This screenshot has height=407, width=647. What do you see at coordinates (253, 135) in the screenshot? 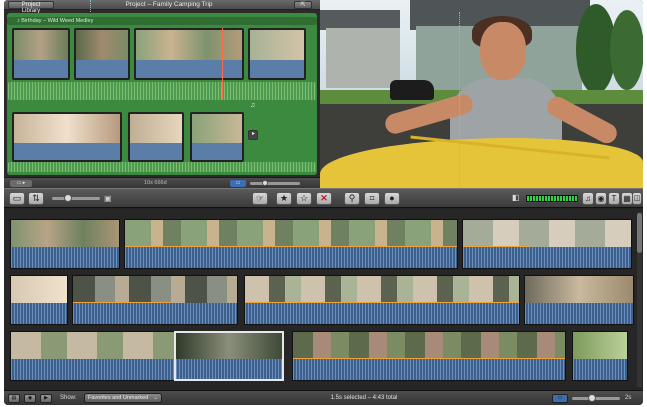
I see `add-clip-arrow-icon: ▸` at bounding box center [253, 135].